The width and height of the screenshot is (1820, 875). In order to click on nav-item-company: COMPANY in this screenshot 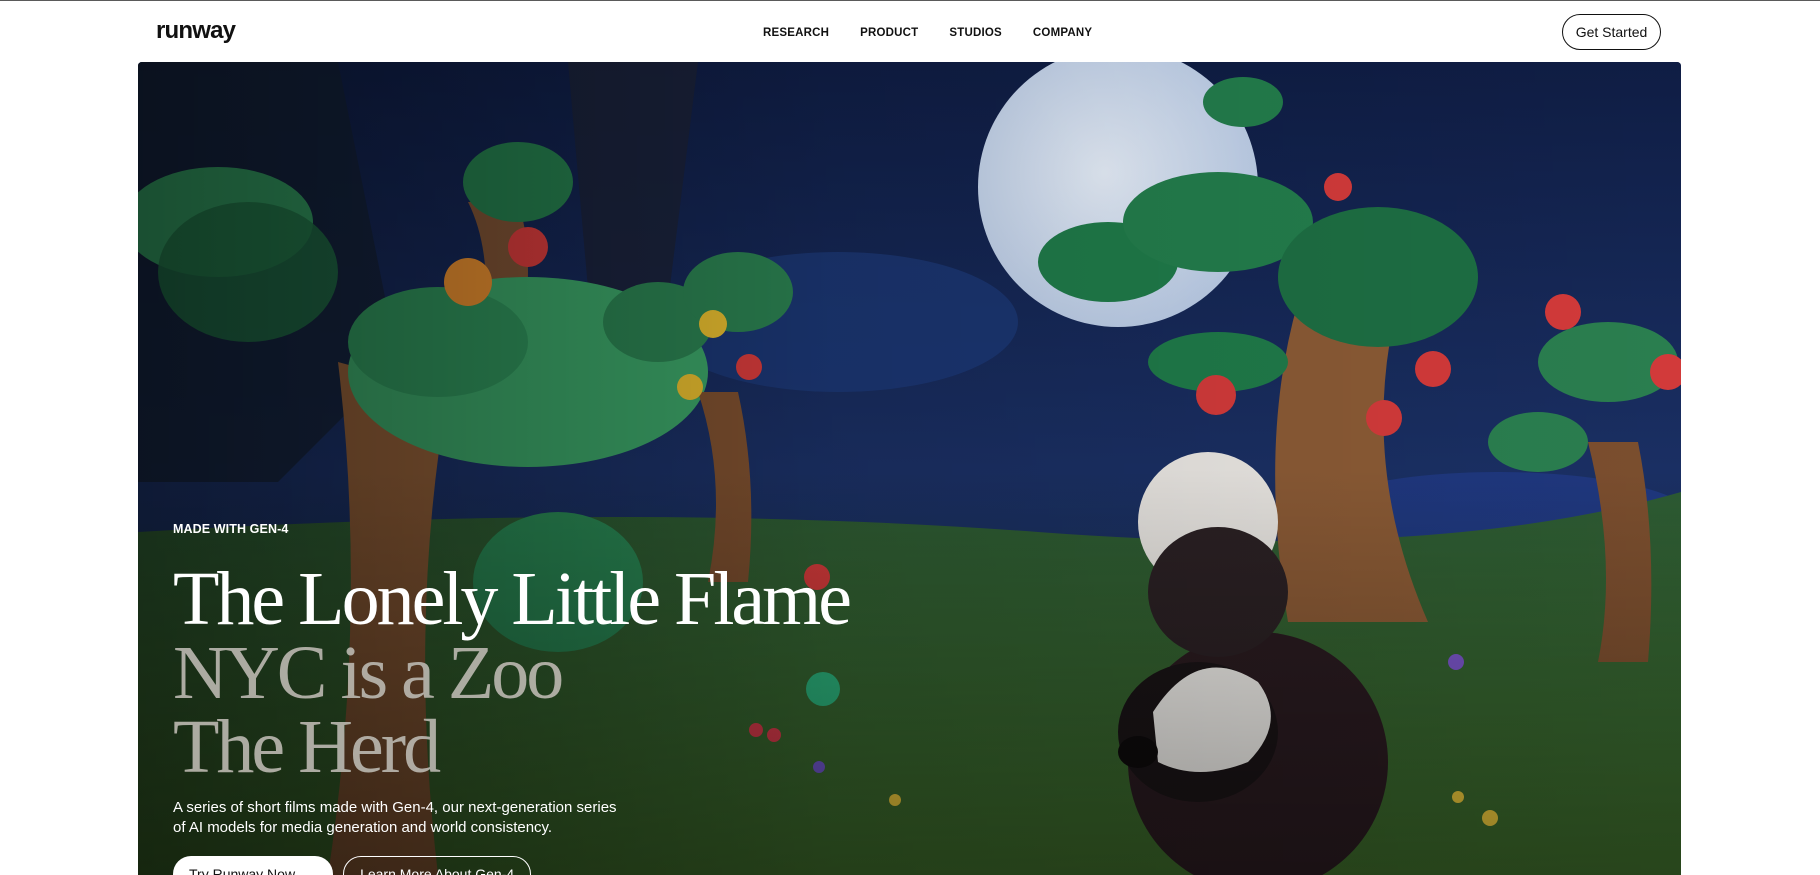, I will do `click(1062, 33)`.